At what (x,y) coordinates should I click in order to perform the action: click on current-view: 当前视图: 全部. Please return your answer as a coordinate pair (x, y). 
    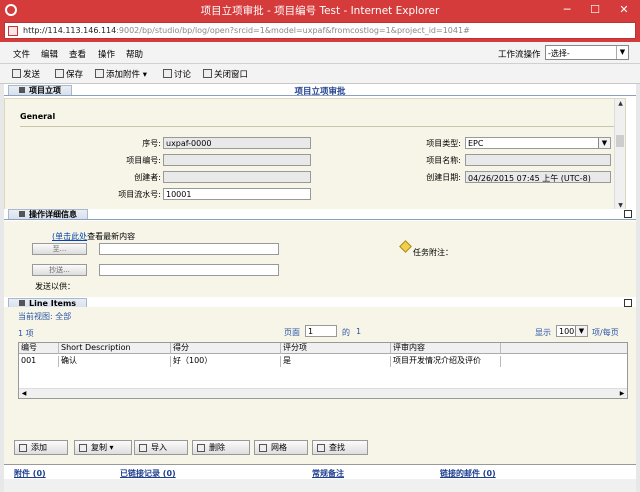
    Looking at the image, I should click on (44, 316).